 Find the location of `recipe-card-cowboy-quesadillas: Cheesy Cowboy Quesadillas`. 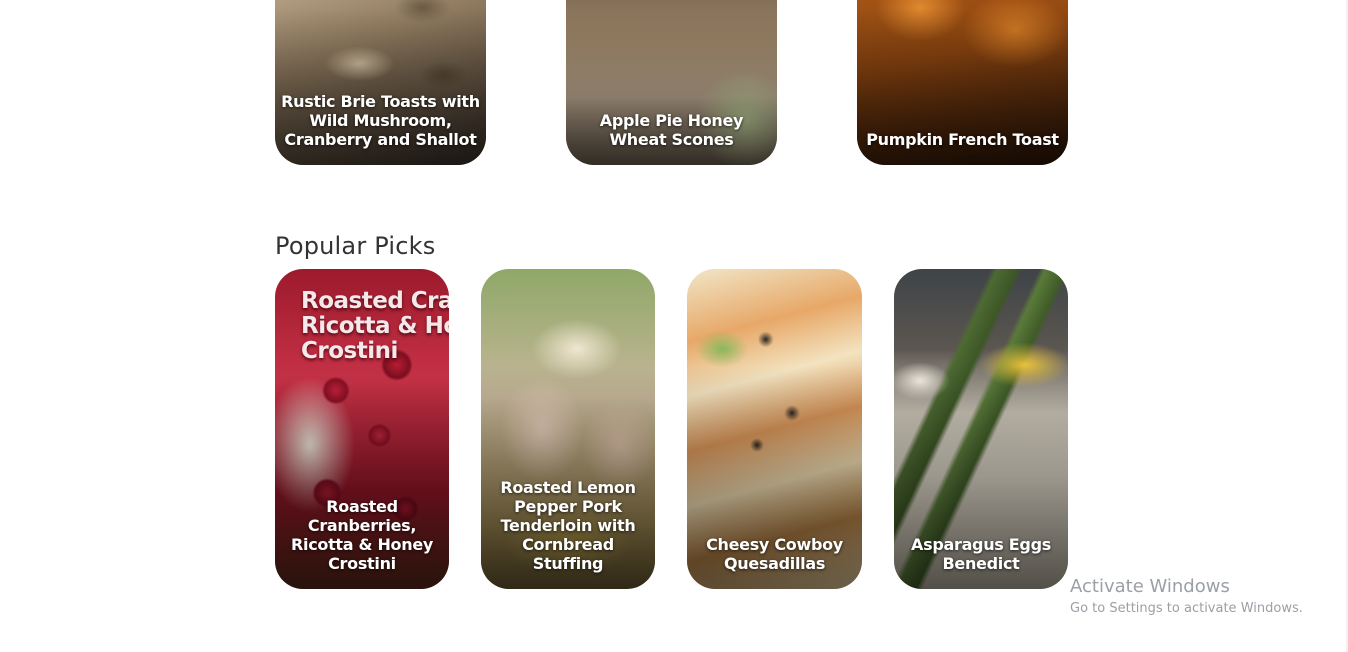

recipe-card-cowboy-quesadillas: Cheesy Cowboy Quesadillas is located at coordinates (774, 429).